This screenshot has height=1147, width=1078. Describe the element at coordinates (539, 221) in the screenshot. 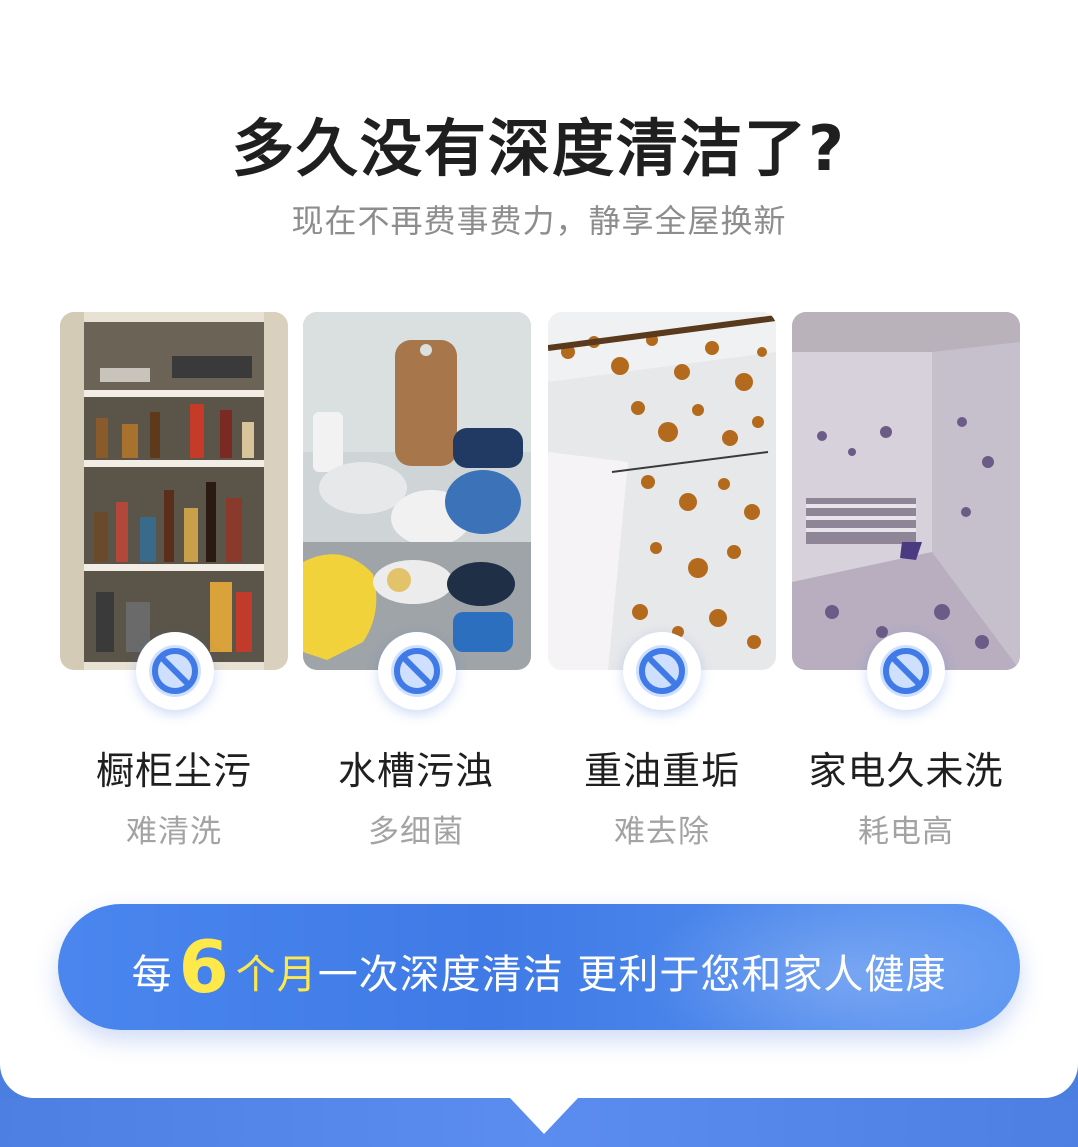

I see `page-subtitle: 现在不再费事费力，静享全屋换新` at that location.